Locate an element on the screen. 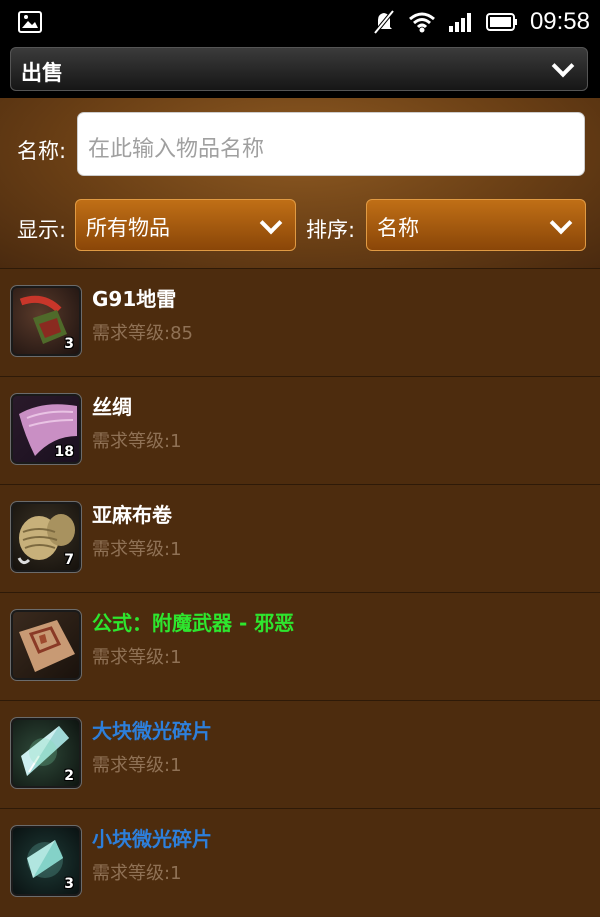  list-item: 3 G91地雷 需求等级:85 is located at coordinates (300, 322).